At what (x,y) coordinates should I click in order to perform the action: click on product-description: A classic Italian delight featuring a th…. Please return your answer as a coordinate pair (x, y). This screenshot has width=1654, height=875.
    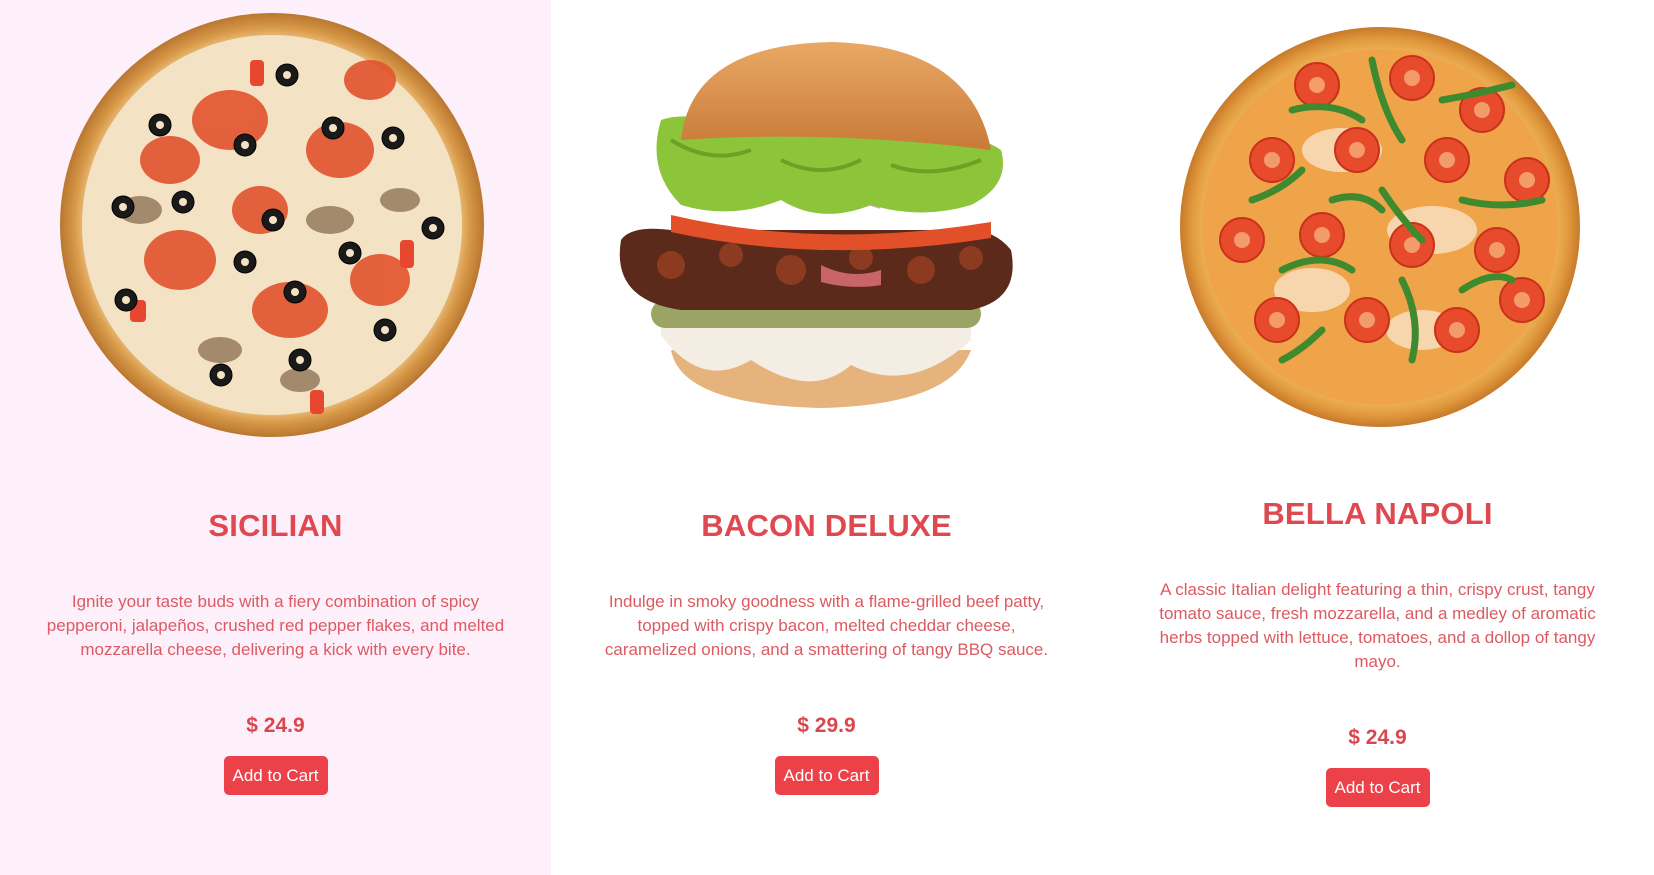
    Looking at the image, I should click on (1377, 625).